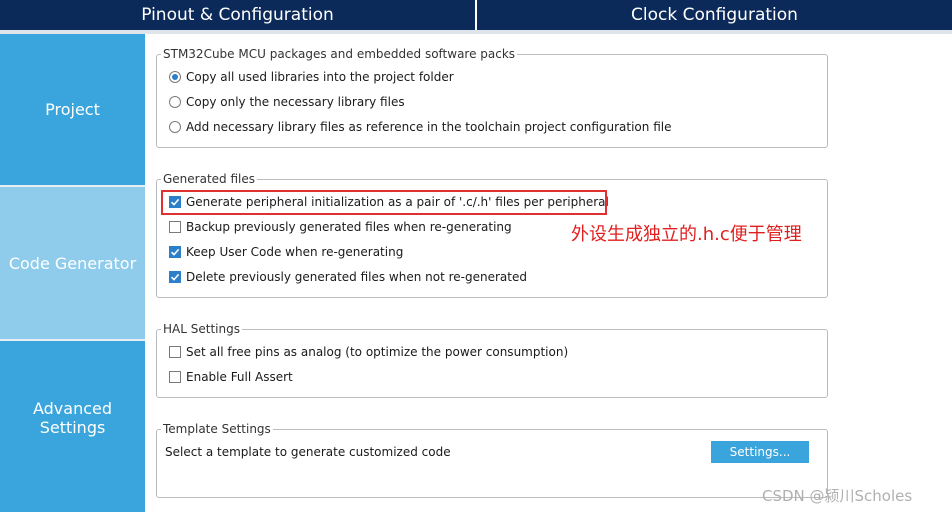 The image size is (952, 512). What do you see at coordinates (384, 202) in the screenshot?
I see `highlight-box` at bounding box center [384, 202].